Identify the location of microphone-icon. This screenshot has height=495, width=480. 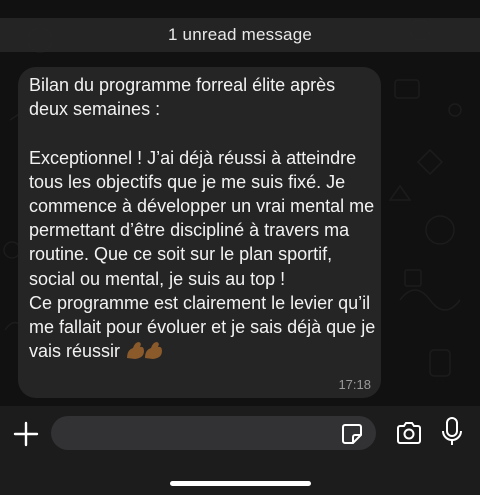
(452, 432).